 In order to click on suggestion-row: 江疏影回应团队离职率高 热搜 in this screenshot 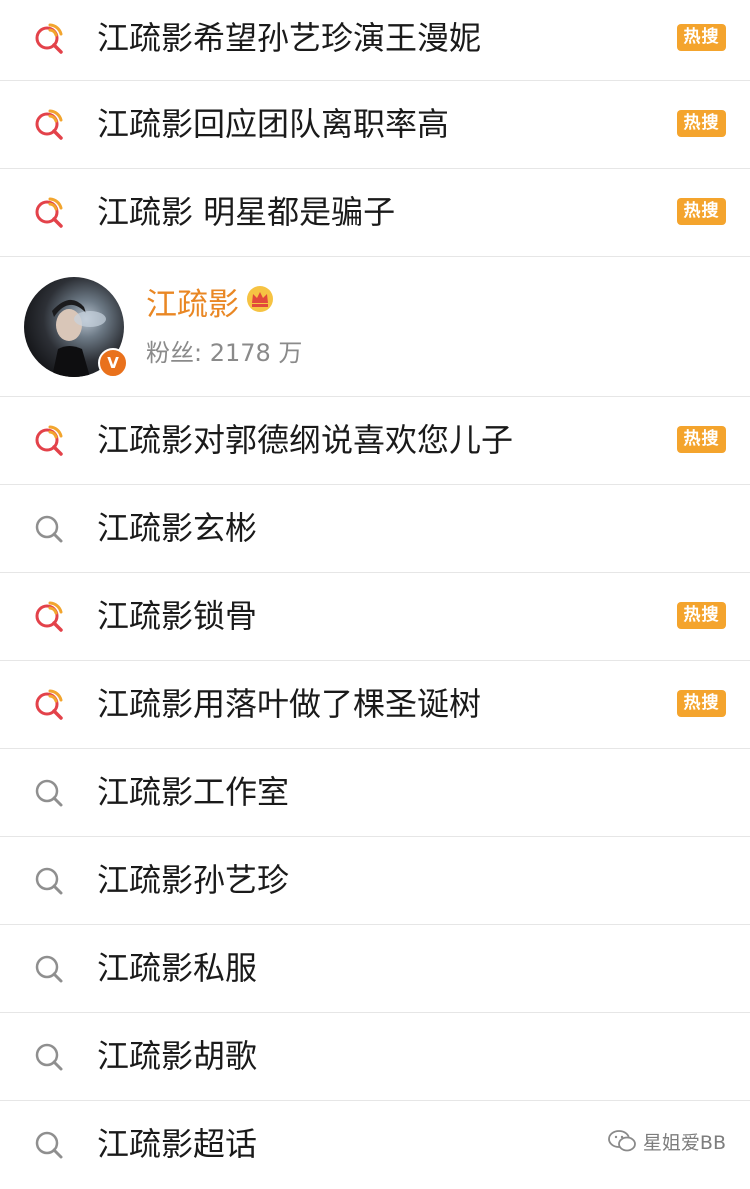, I will do `click(375, 125)`.